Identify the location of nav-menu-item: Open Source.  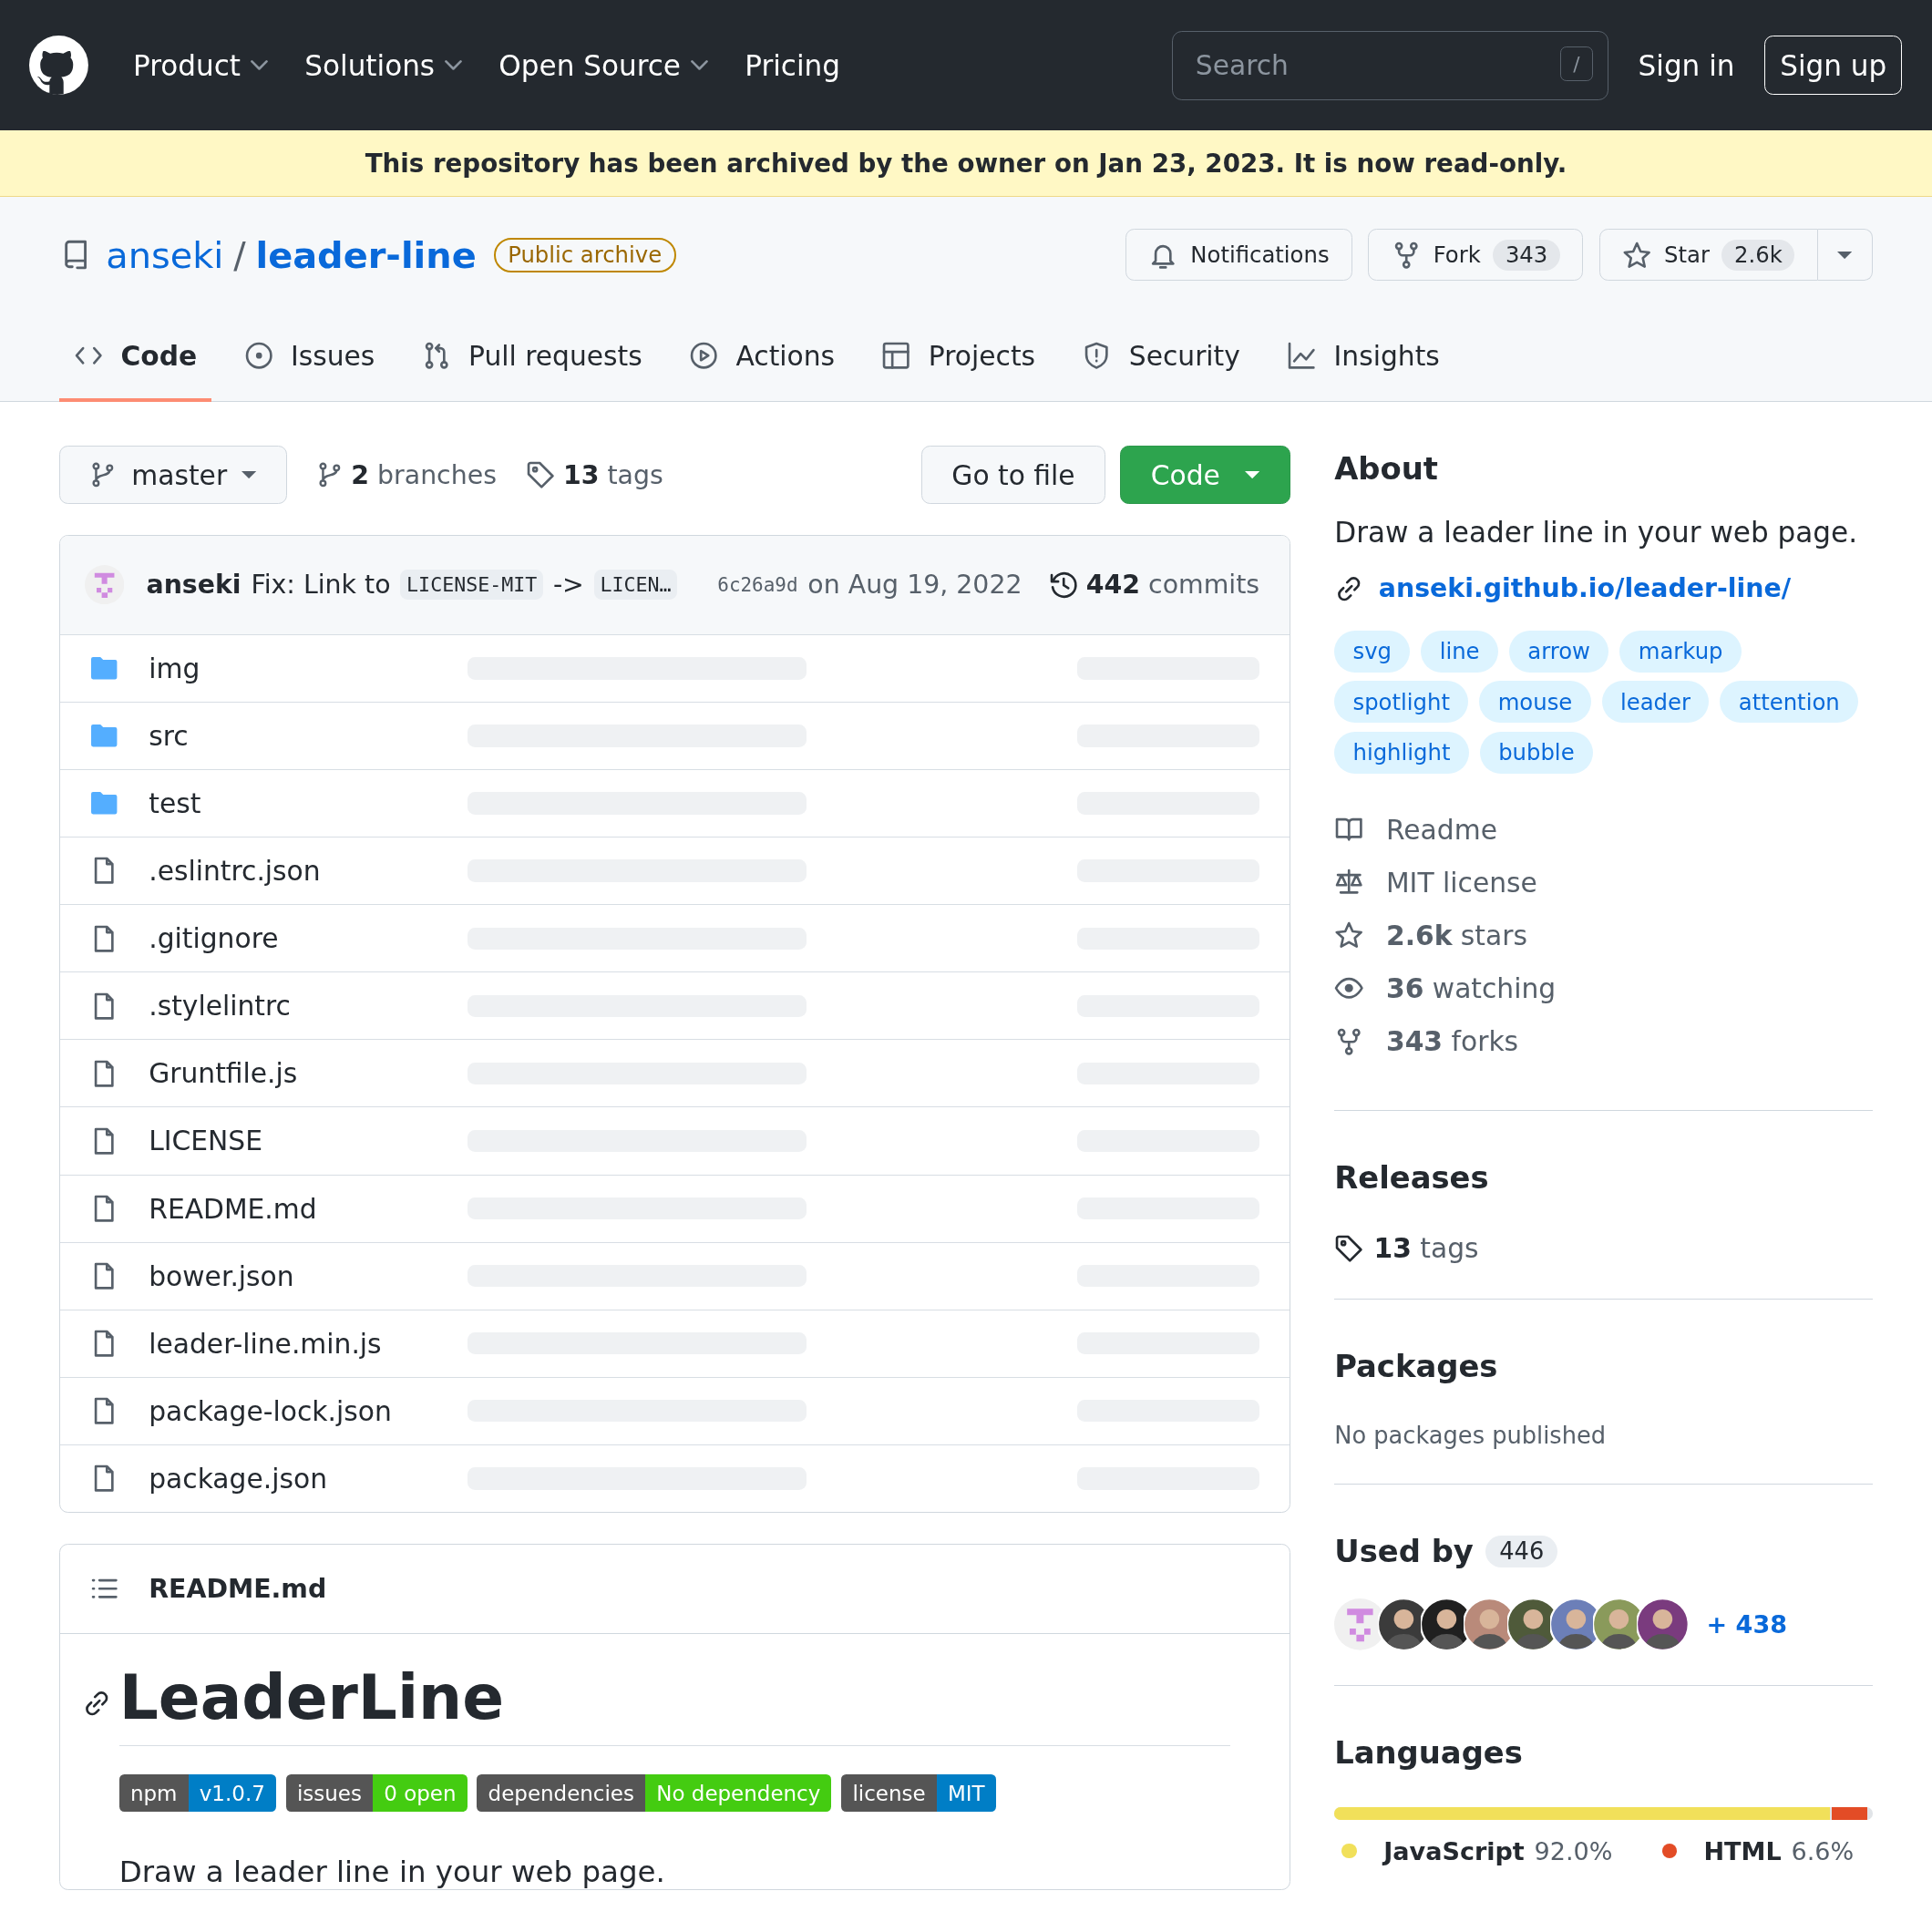
(603, 65).